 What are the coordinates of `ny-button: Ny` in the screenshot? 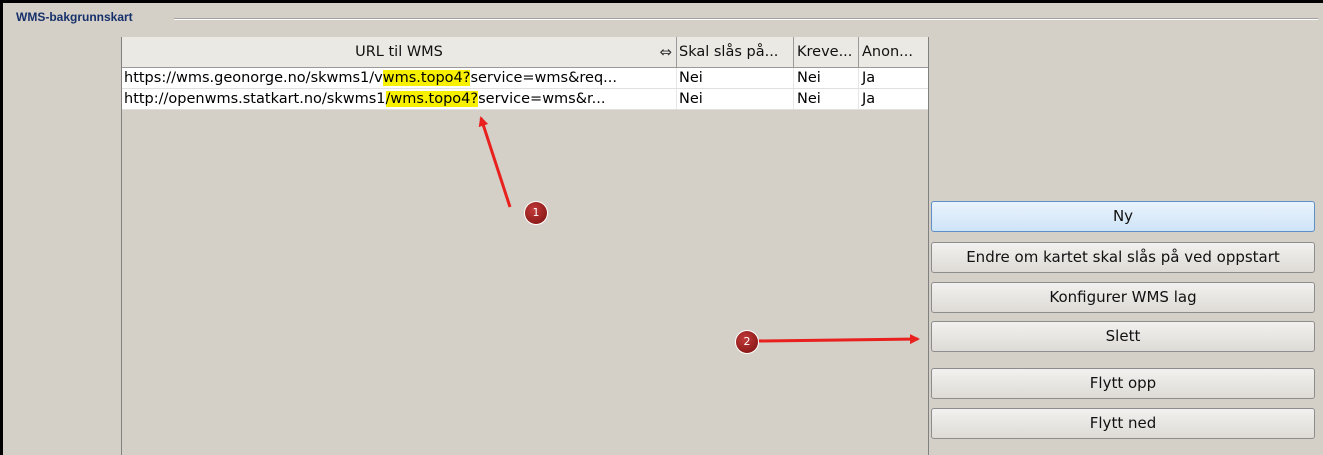 It's located at (1123, 216).